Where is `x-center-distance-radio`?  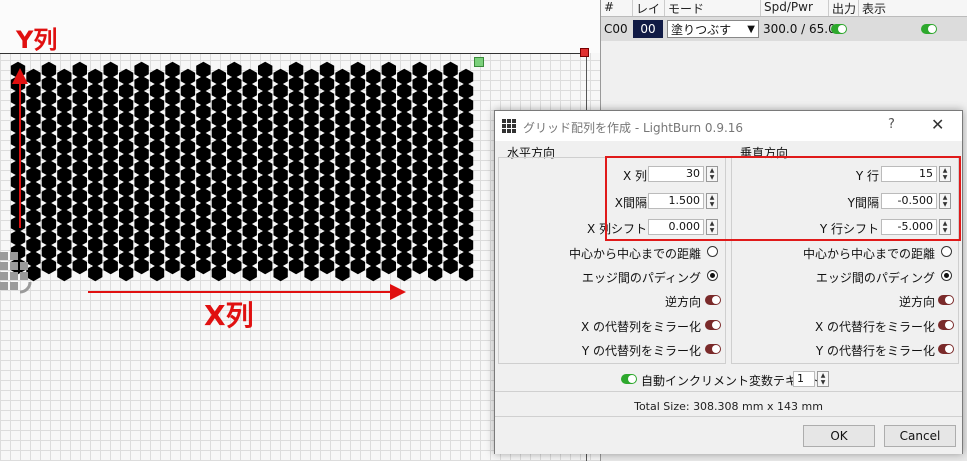 x-center-distance-radio is located at coordinates (712, 251).